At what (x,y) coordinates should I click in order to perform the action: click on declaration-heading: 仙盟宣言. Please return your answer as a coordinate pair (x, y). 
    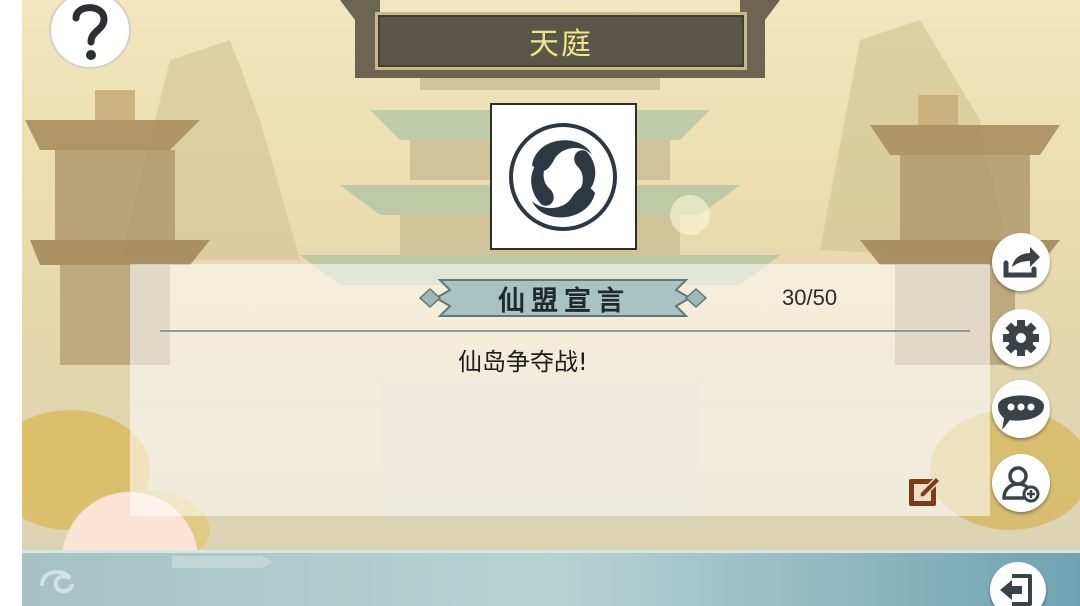
    Looking at the image, I should click on (564, 301).